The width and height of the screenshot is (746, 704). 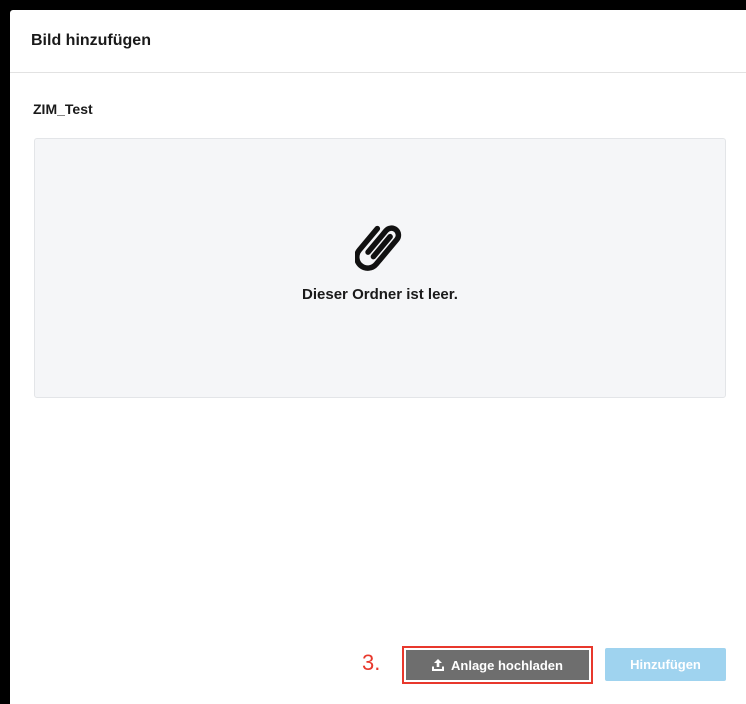 What do you see at coordinates (63, 109) in the screenshot?
I see `folder-name: ZIM_Test` at bounding box center [63, 109].